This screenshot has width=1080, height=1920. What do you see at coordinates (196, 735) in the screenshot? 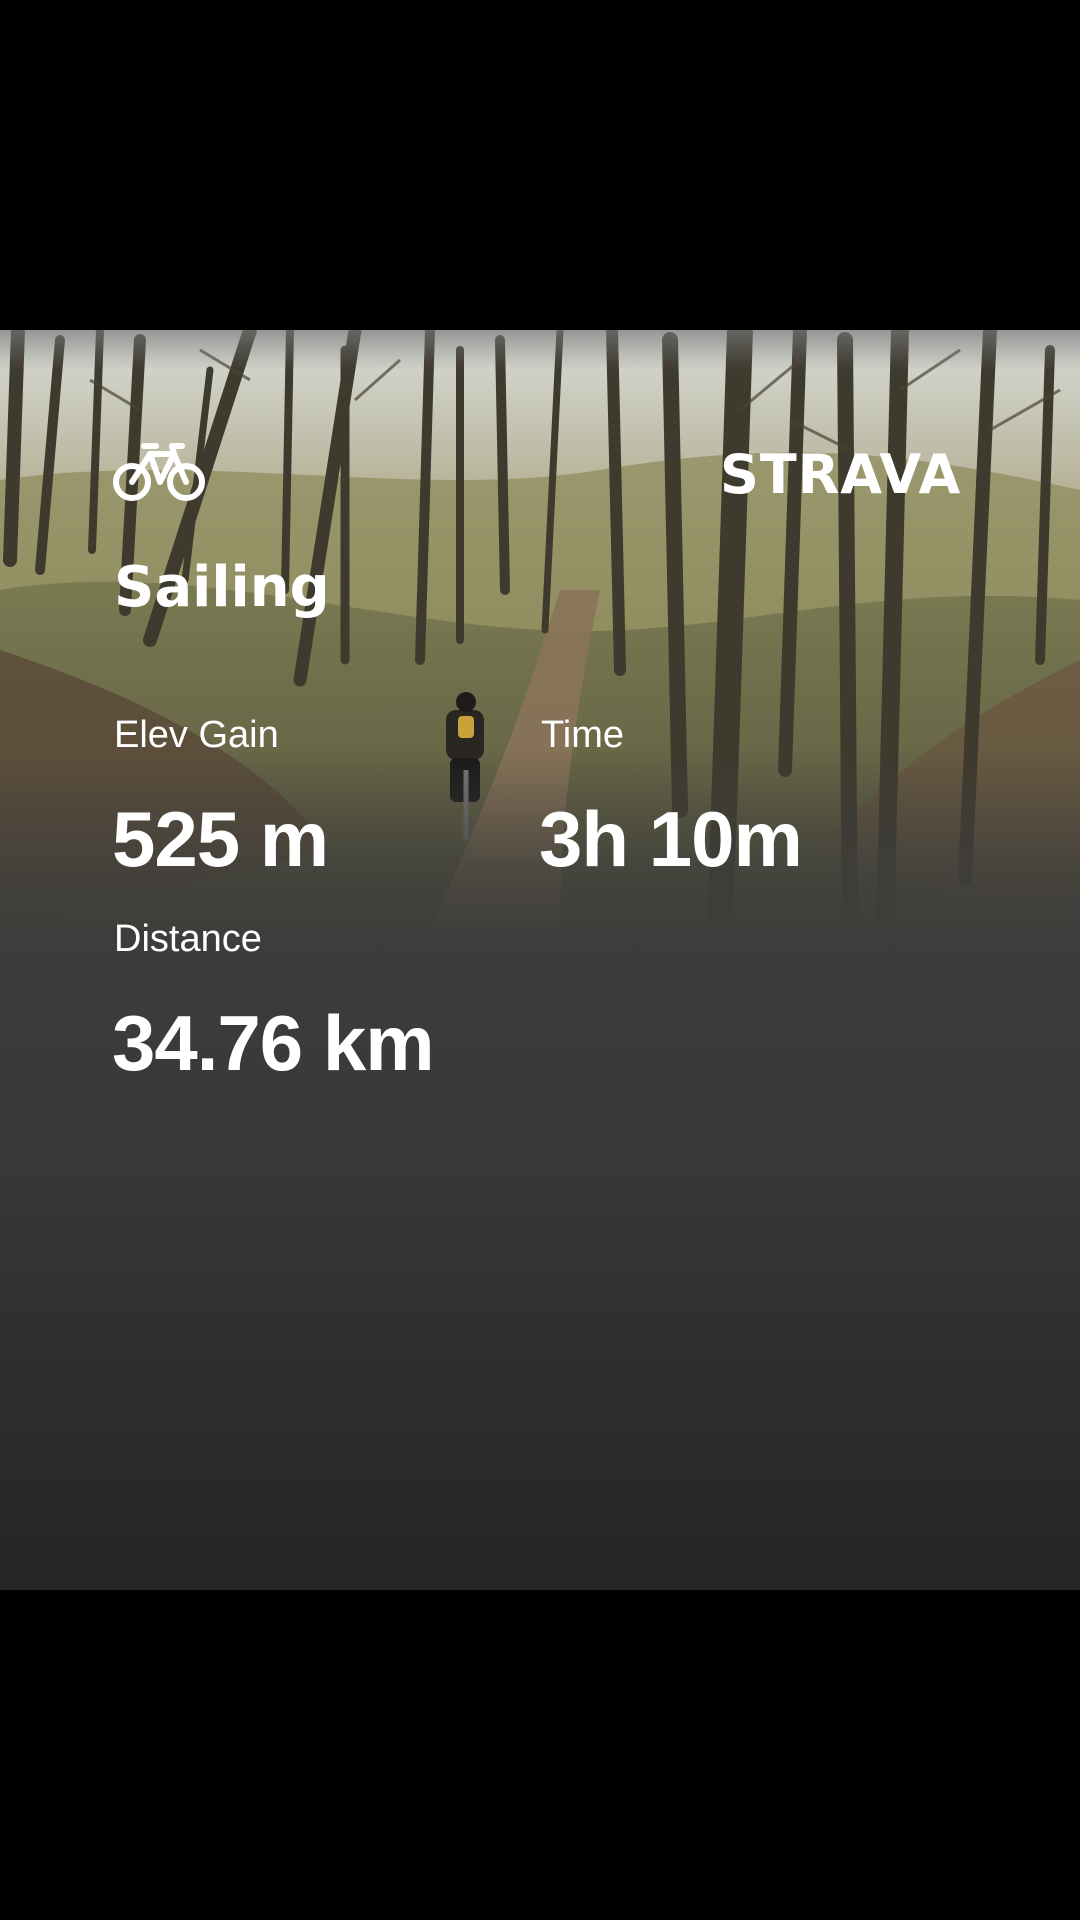
I see `elev-gain-label: Elev Gain` at bounding box center [196, 735].